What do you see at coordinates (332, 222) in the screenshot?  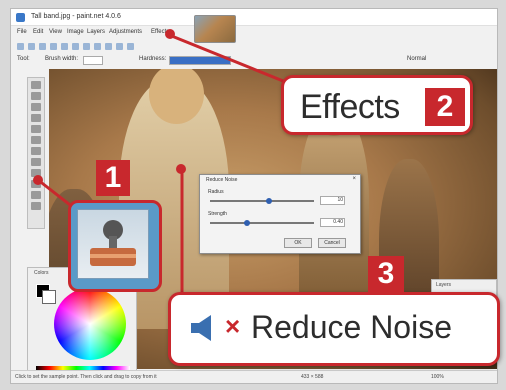 I see `strength-value-field: 0.40` at bounding box center [332, 222].